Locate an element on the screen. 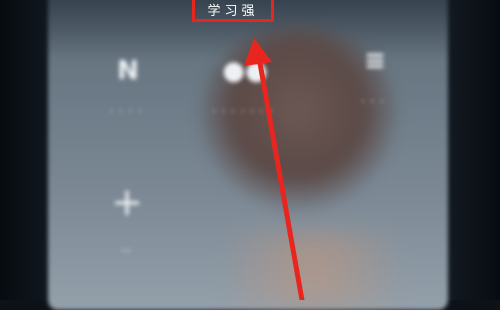 This screenshot has height=310, width=500. arrow-head is located at coordinates (258, 52).